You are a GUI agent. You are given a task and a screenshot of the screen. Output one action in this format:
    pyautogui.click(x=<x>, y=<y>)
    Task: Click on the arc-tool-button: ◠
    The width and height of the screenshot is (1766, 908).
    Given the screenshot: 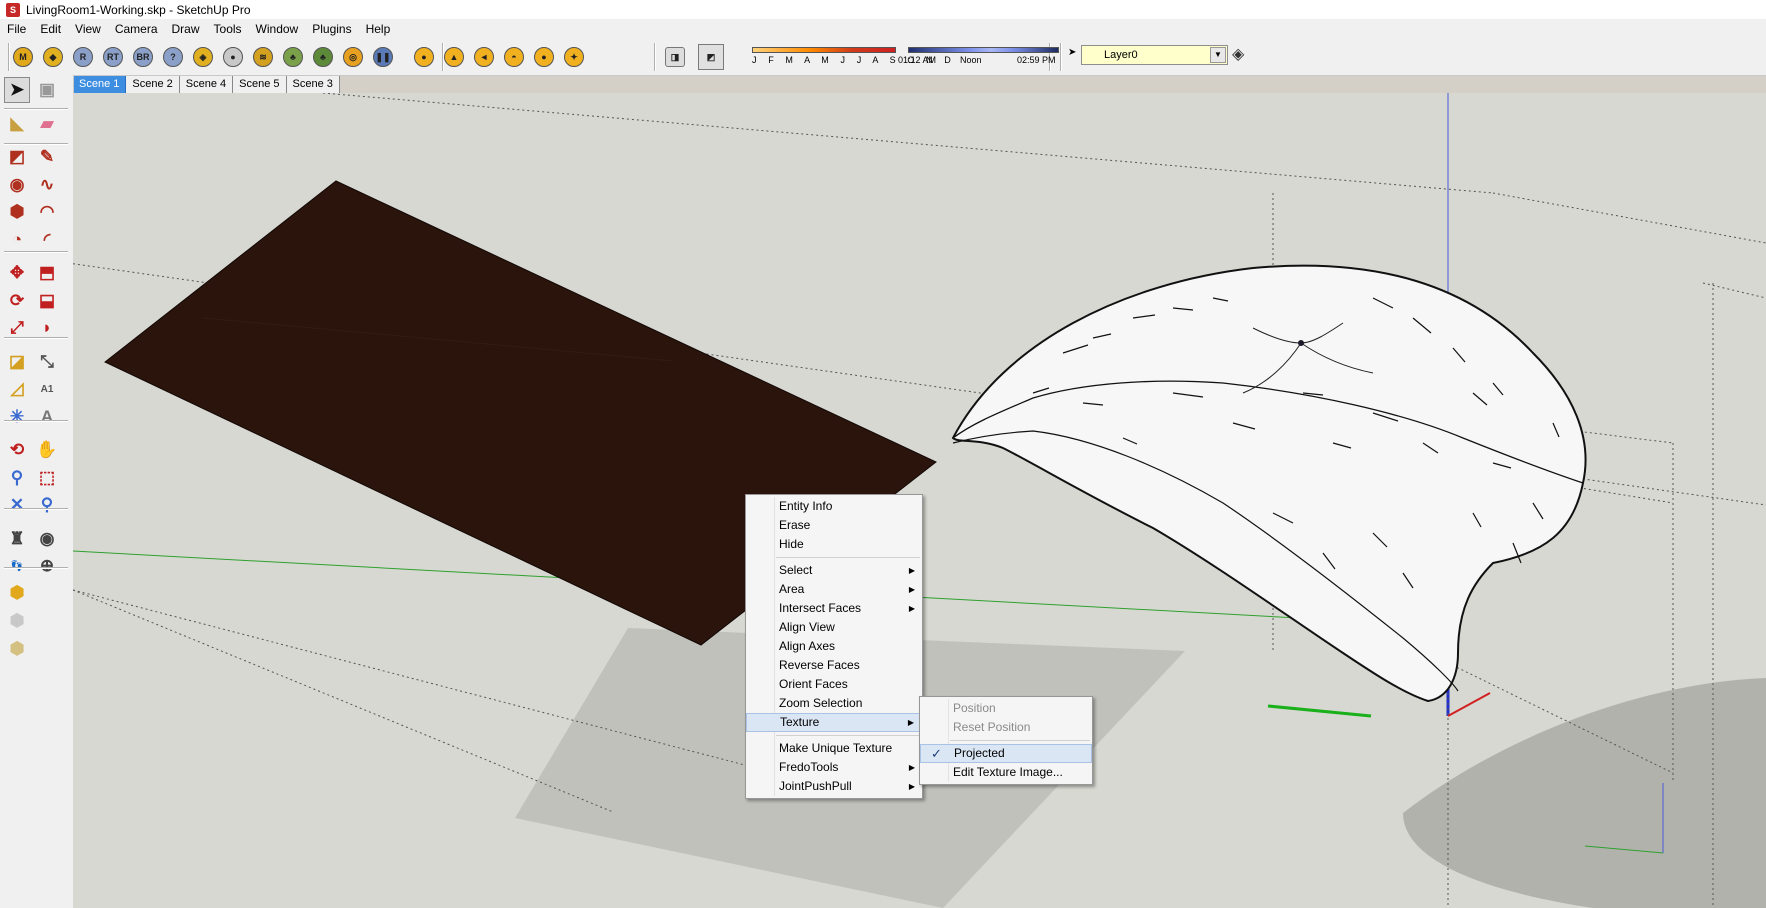 What is the action you would take?
    pyautogui.click(x=47, y=212)
    